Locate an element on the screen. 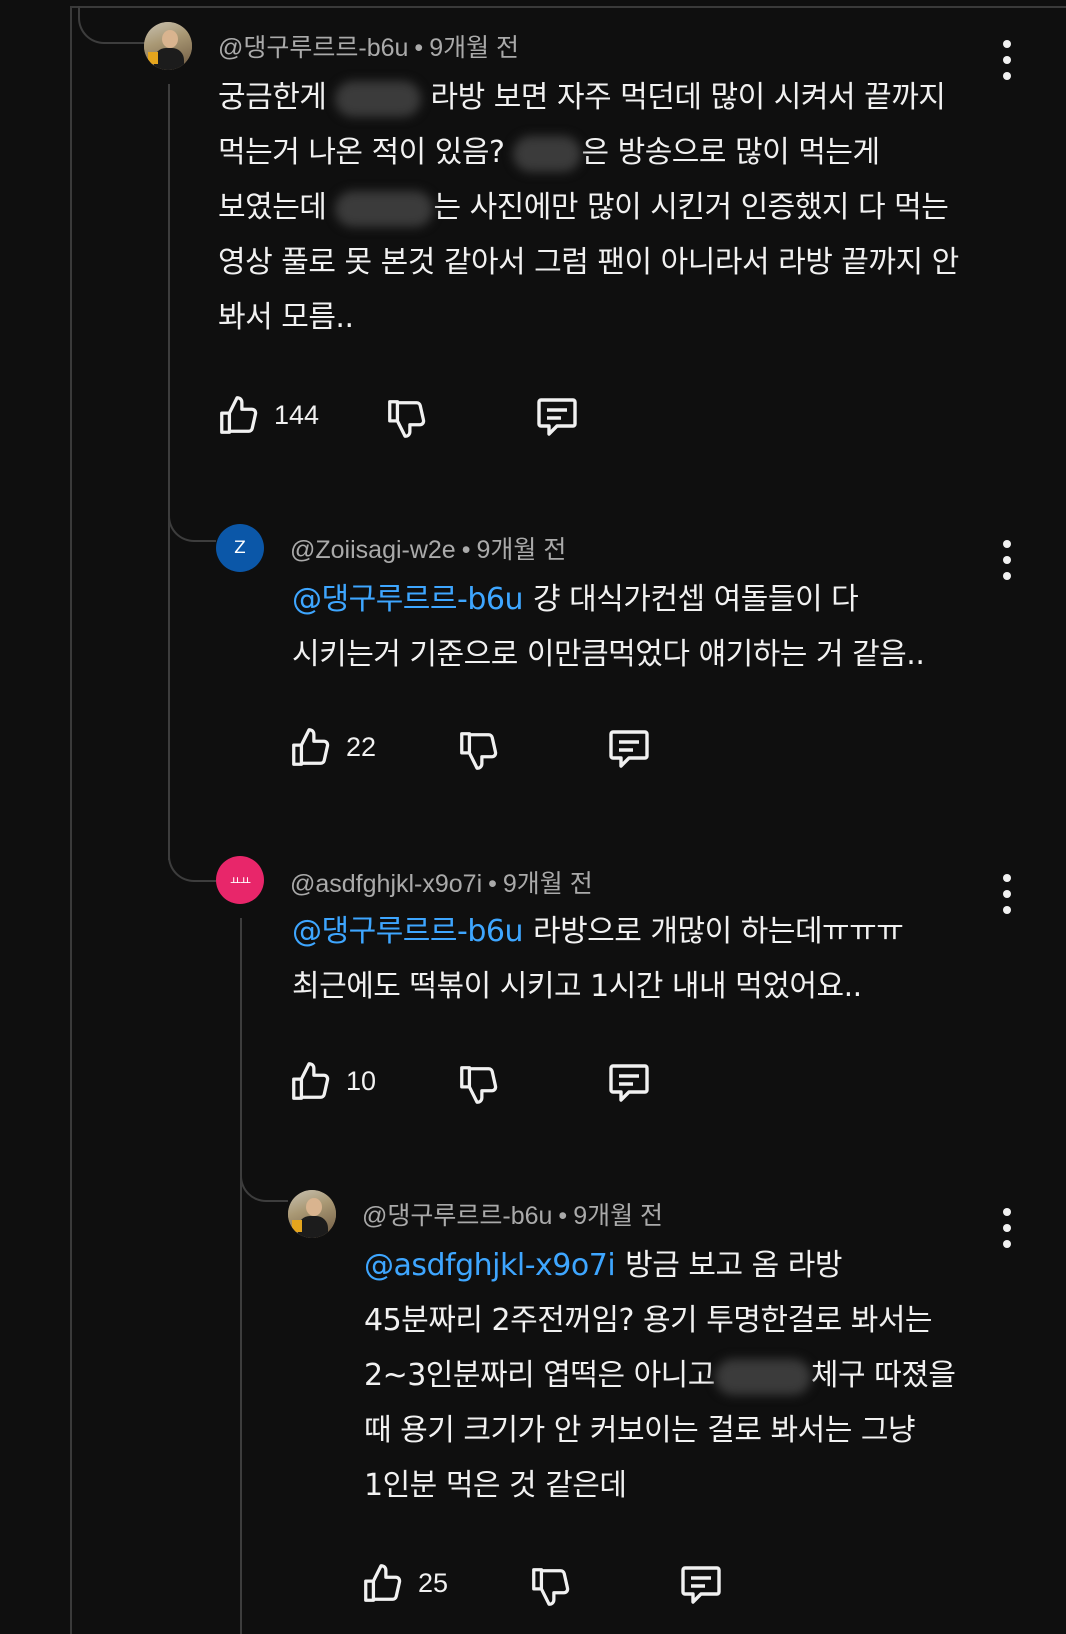 Image resolution: width=1066 pixels, height=1634 pixels. comment-line: @asdfghjkl-x9o7i 방금 보고 옴 라방 is located at coordinates (603, 1265).